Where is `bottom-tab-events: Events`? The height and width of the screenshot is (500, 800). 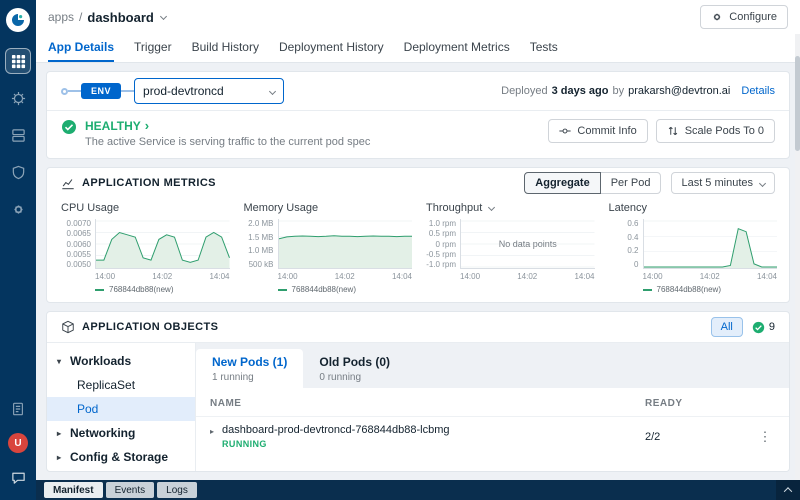 bottom-tab-events: Events is located at coordinates (130, 490).